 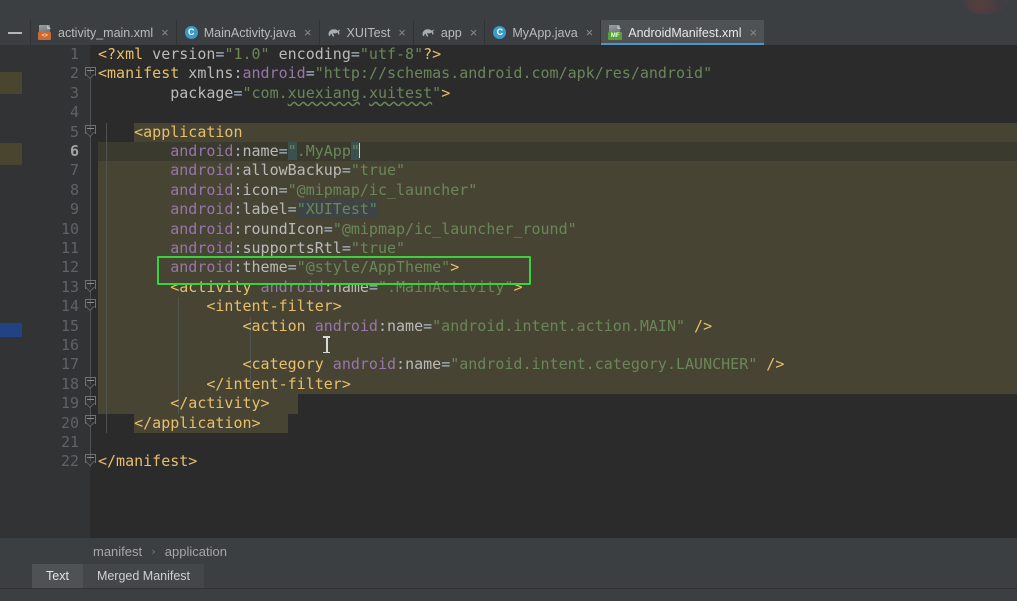 I want to click on layout-xml-badge: <>, so click(x=44, y=36).